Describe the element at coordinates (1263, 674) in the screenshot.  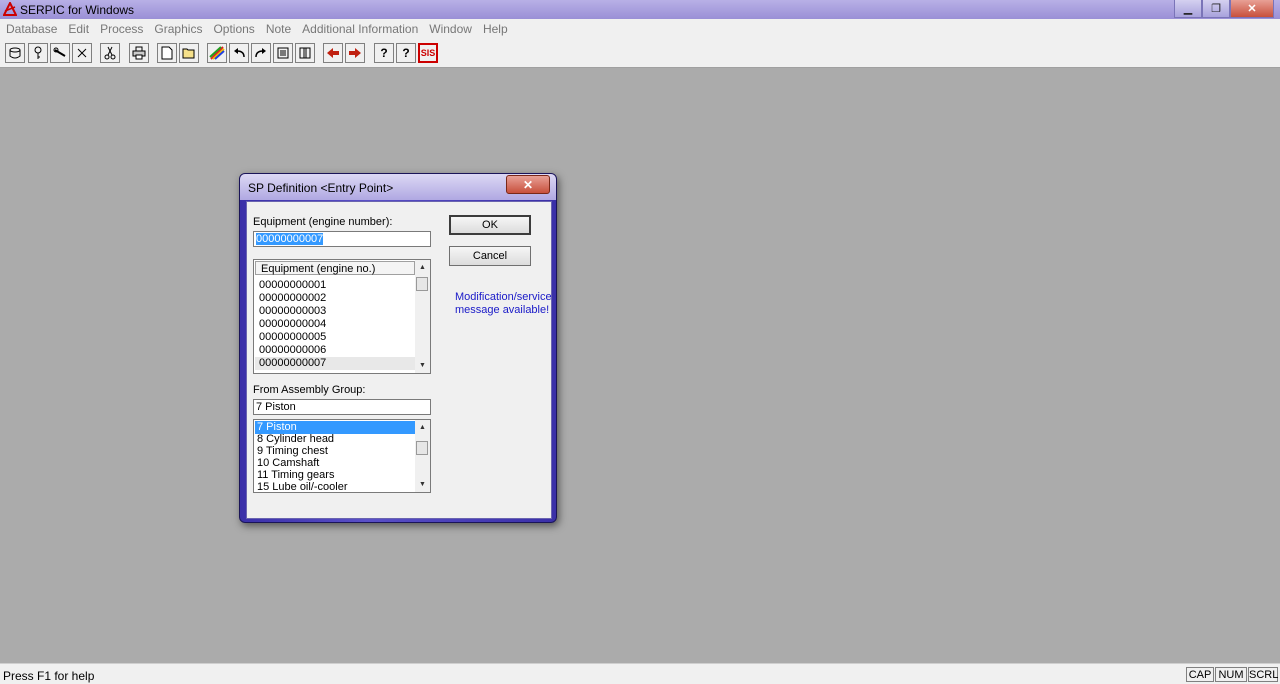
I see `status-scrl-indicator: SCRL` at that location.